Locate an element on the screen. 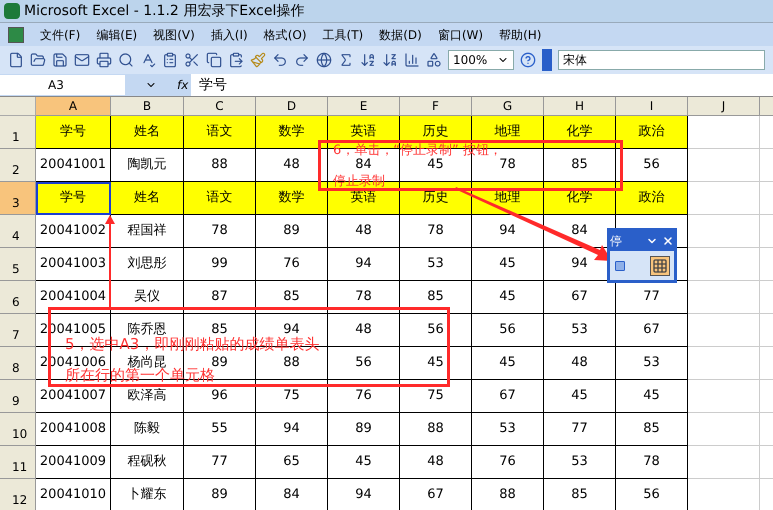 The height and width of the screenshot is (510, 773). paste-icon is located at coordinates (236, 60).